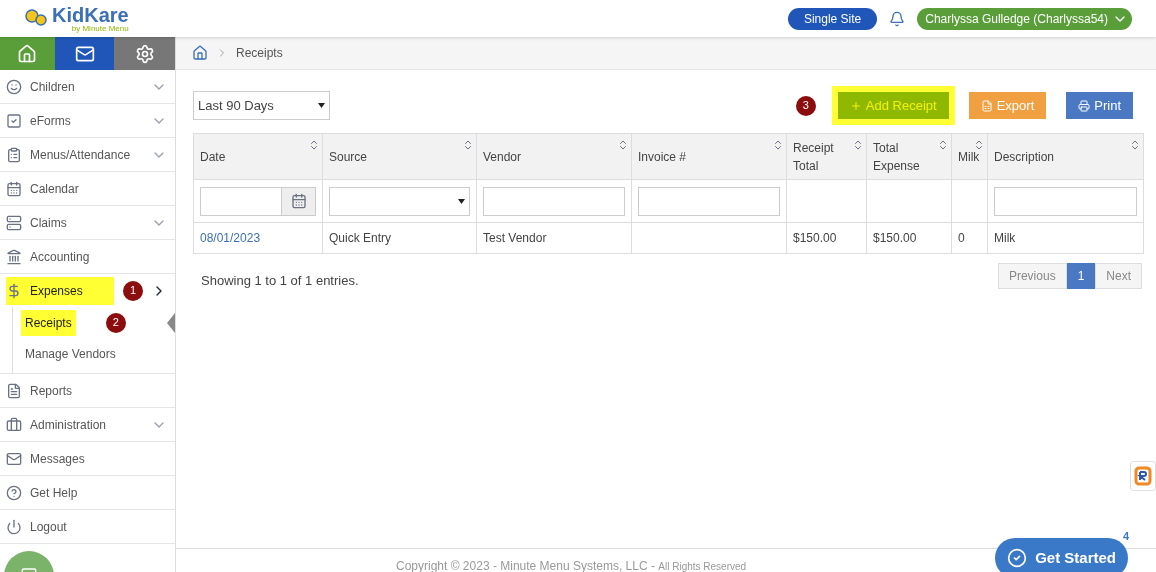 The image size is (1156, 572). Describe the element at coordinates (54, 189) in the screenshot. I see `sidebar-label: Calendar` at that location.